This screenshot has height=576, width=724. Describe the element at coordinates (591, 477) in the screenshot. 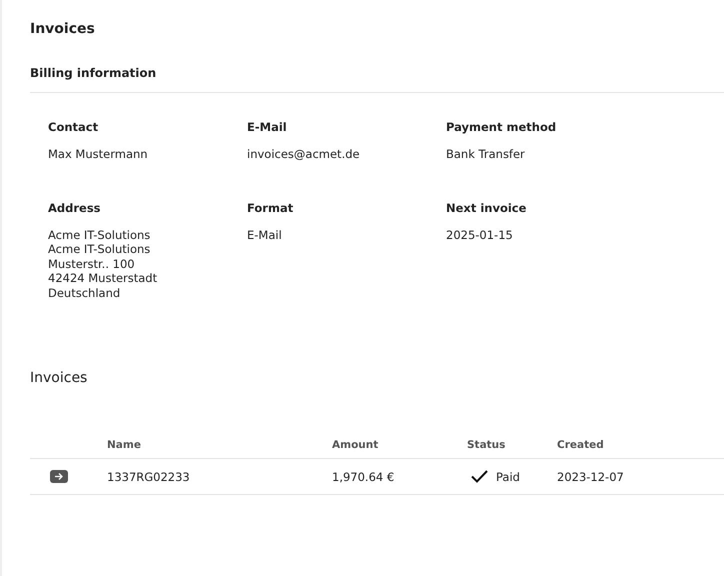

I see `table-cell-text: 2023-12-07` at that location.